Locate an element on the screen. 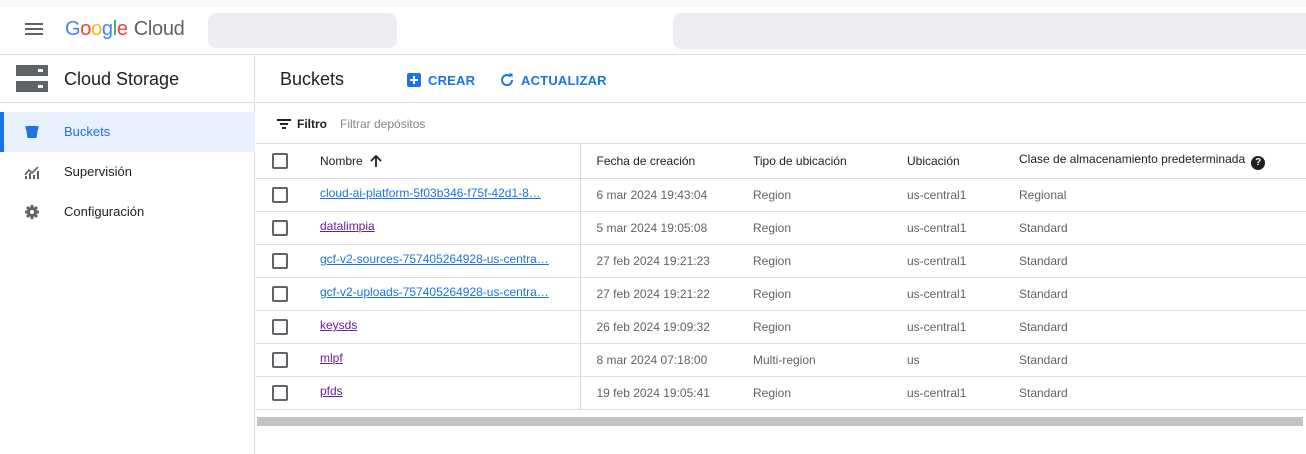  create-button: CREAR is located at coordinates (440, 80).